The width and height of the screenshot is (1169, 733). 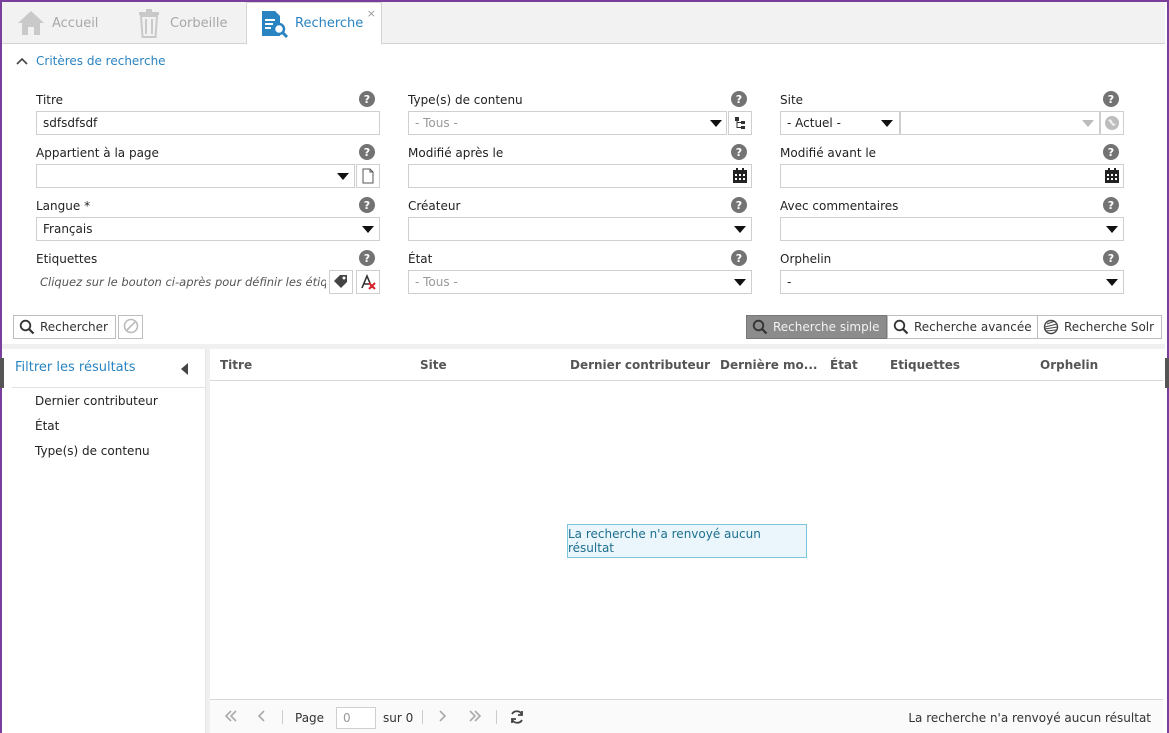 What do you see at coordinates (1000, 123) in the screenshot?
I see `site-url-select` at bounding box center [1000, 123].